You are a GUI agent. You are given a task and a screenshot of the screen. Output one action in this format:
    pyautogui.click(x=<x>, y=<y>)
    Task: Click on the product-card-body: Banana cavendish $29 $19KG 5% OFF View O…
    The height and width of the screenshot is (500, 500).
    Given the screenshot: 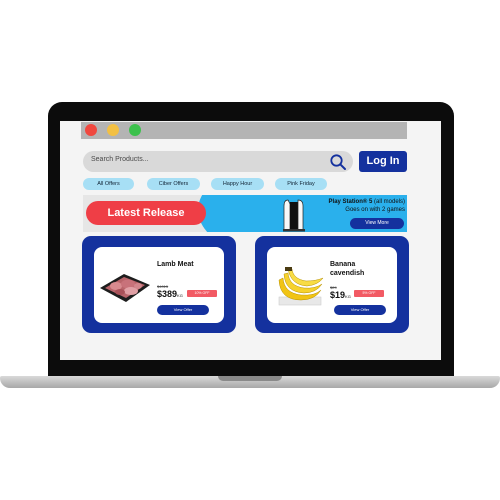 What is the action you would take?
    pyautogui.click(x=332, y=285)
    